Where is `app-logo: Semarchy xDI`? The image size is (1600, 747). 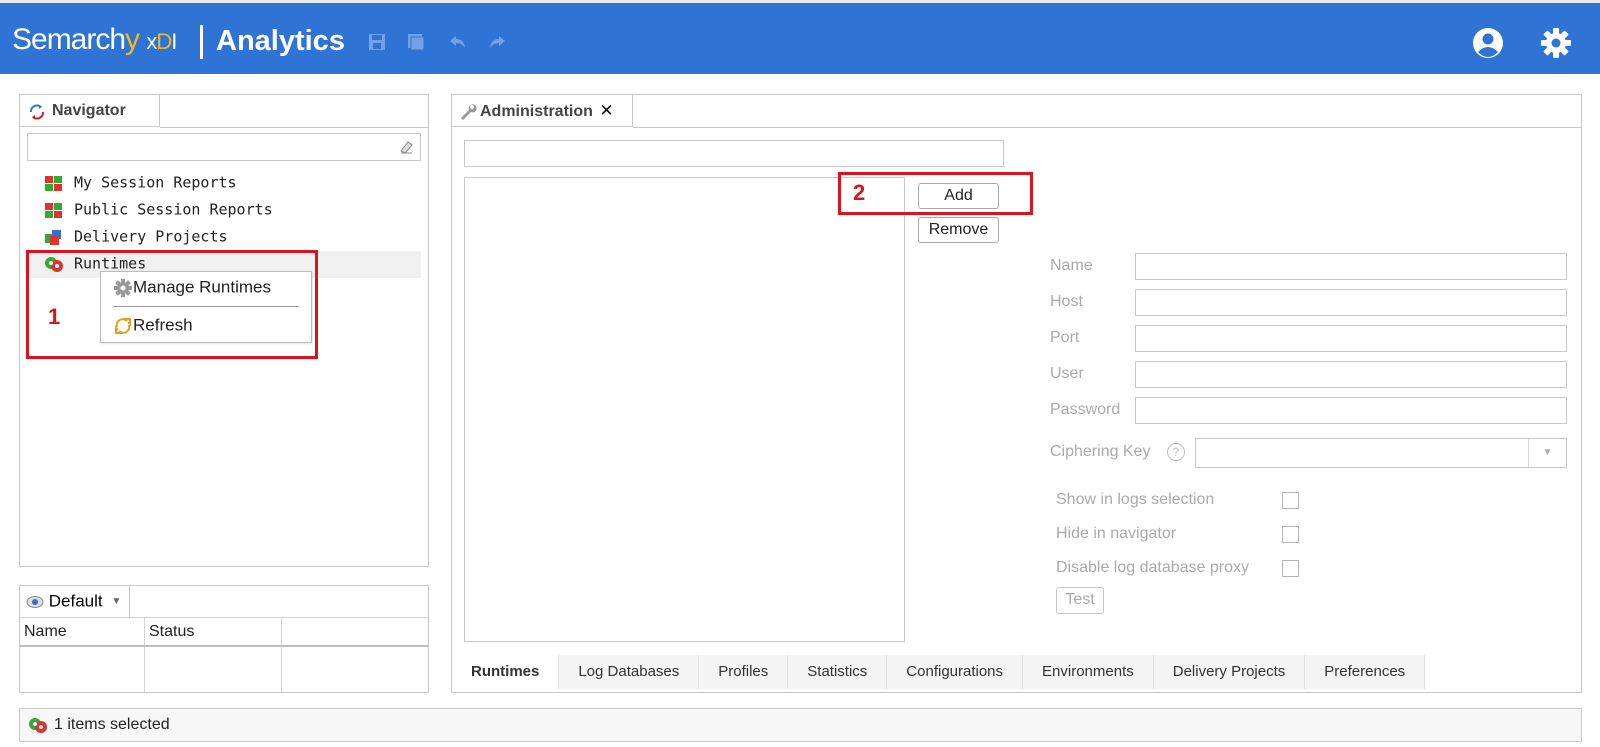
app-logo: Semarchy xDI is located at coordinates (94, 40).